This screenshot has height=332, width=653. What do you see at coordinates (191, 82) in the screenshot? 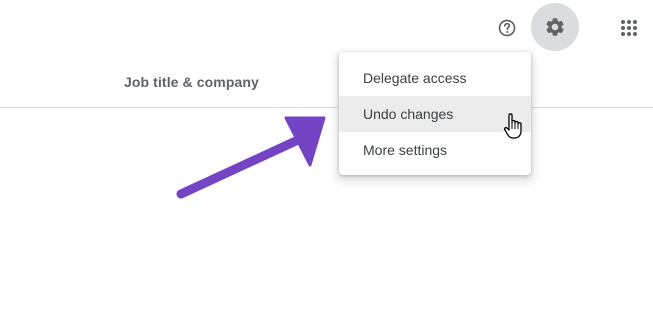
I see `column-header-job-title: Job title & company` at bounding box center [191, 82].